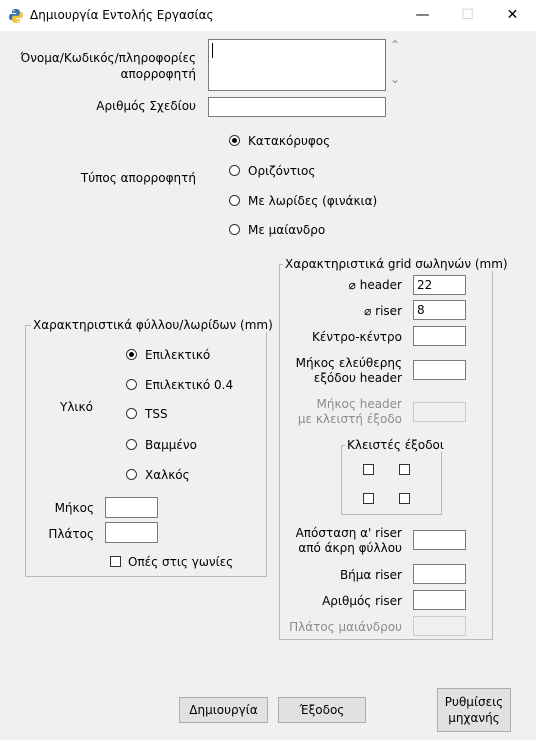 The image size is (536, 740). What do you see at coordinates (356, 337) in the screenshot?
I see `center-to-center-label: Κέντρο-κέντρο` at bounding box center [356, 337].